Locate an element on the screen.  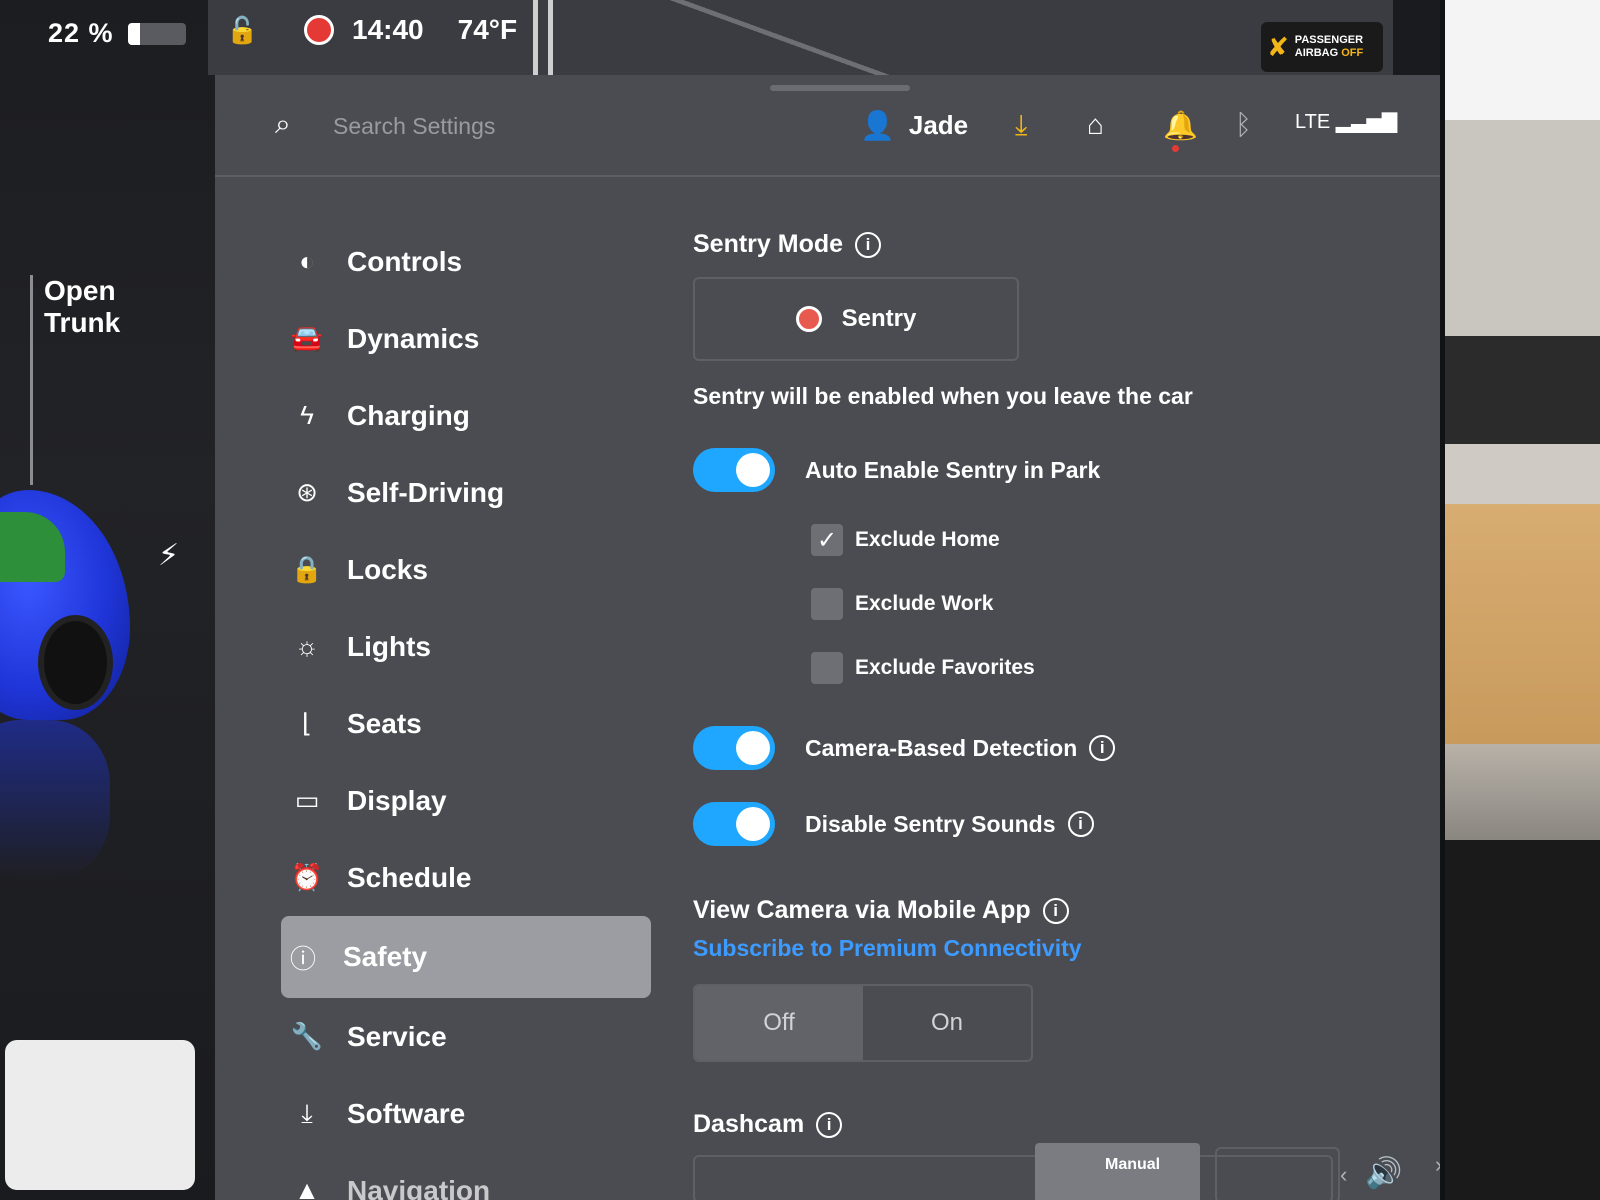
camera-detection-toggle is located at coordinates (734, 748).